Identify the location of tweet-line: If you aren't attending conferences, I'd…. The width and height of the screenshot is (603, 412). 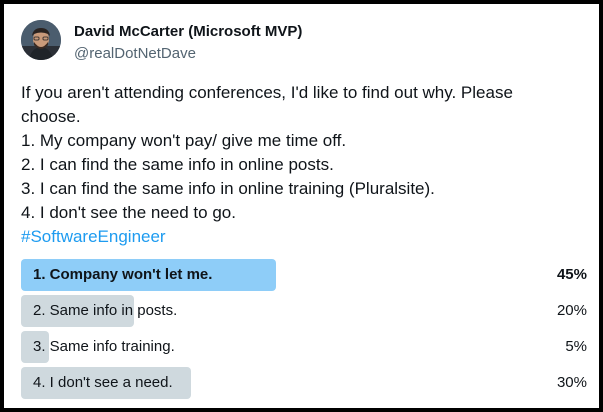
(267, 92).